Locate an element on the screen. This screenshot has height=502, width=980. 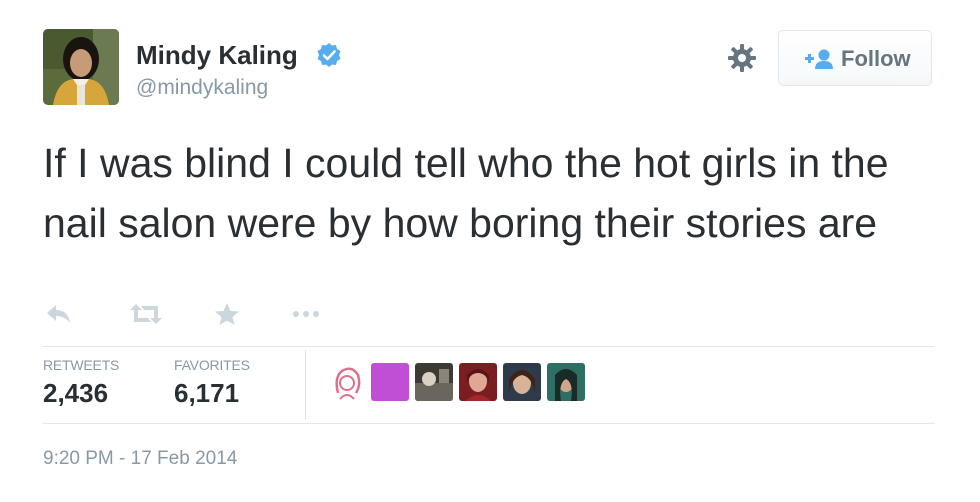
retweet-icon is located at coordinates (146, 314).